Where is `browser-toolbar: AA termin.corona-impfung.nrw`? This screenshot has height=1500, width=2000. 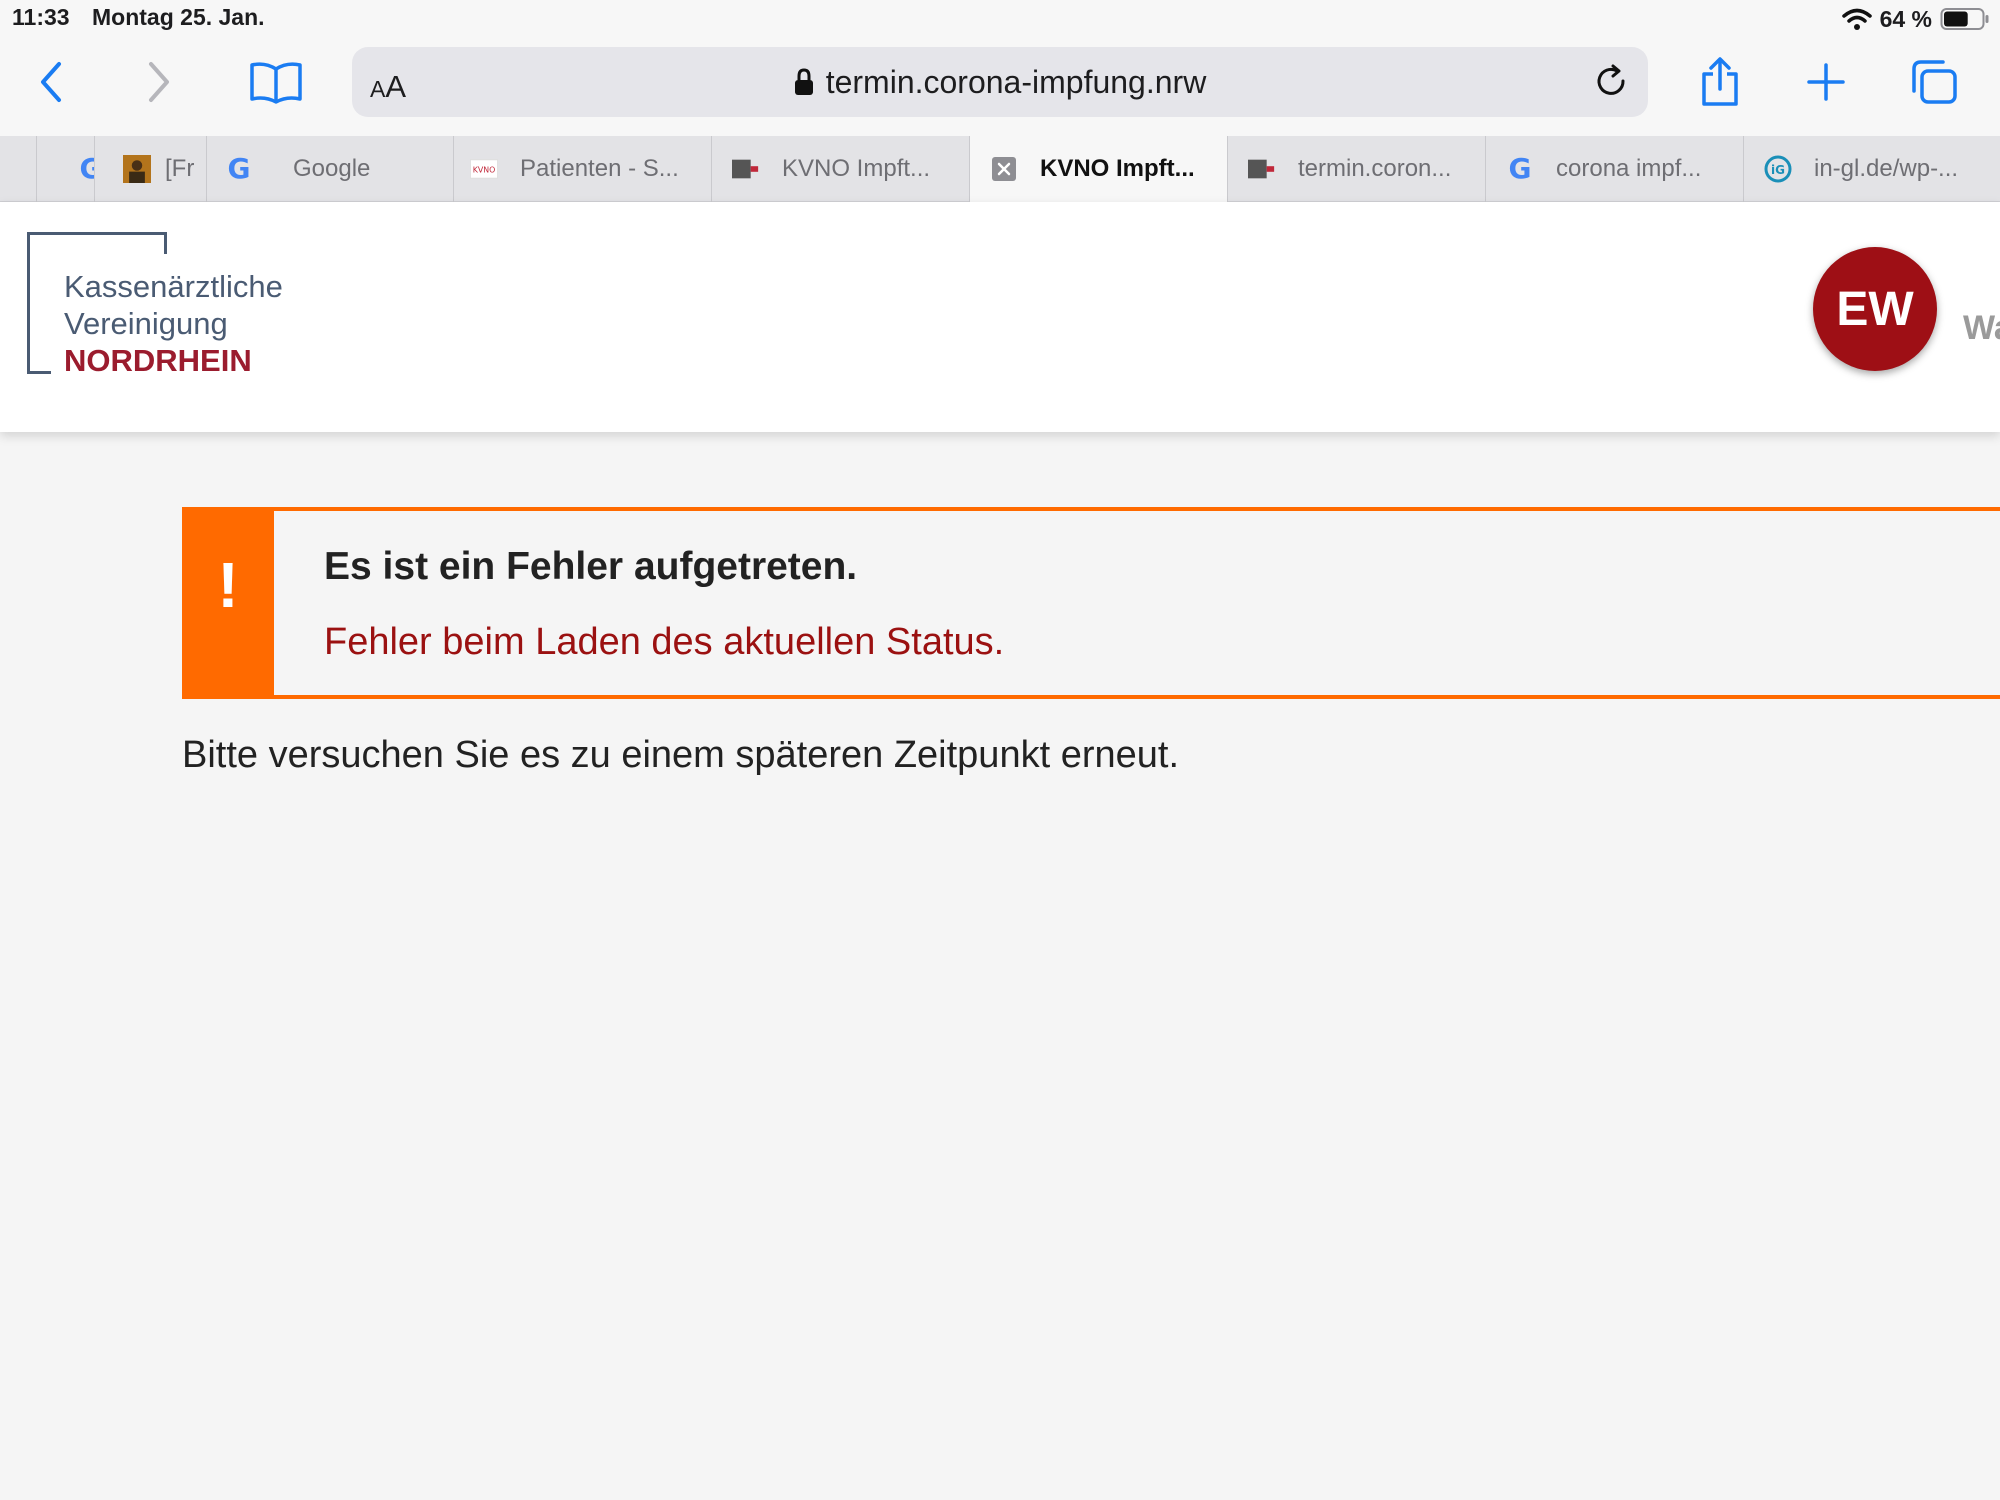
browser-toolbar: AA termin.corona-impfung.nrw is located at coordinates (1000, 88).